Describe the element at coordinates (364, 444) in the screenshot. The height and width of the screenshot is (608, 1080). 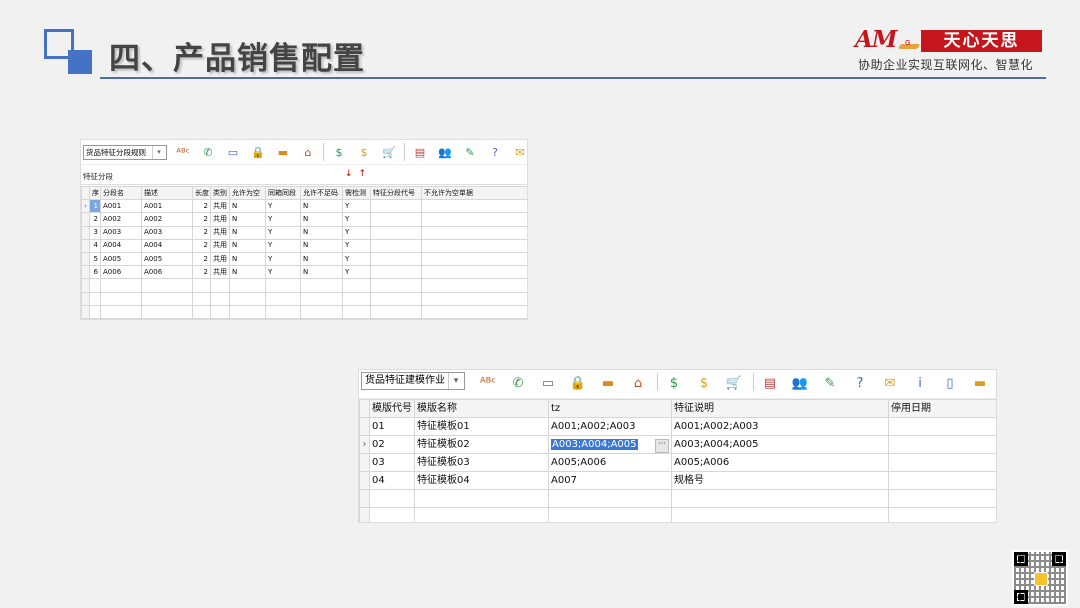
I see `row-indicator: ›` at that location.